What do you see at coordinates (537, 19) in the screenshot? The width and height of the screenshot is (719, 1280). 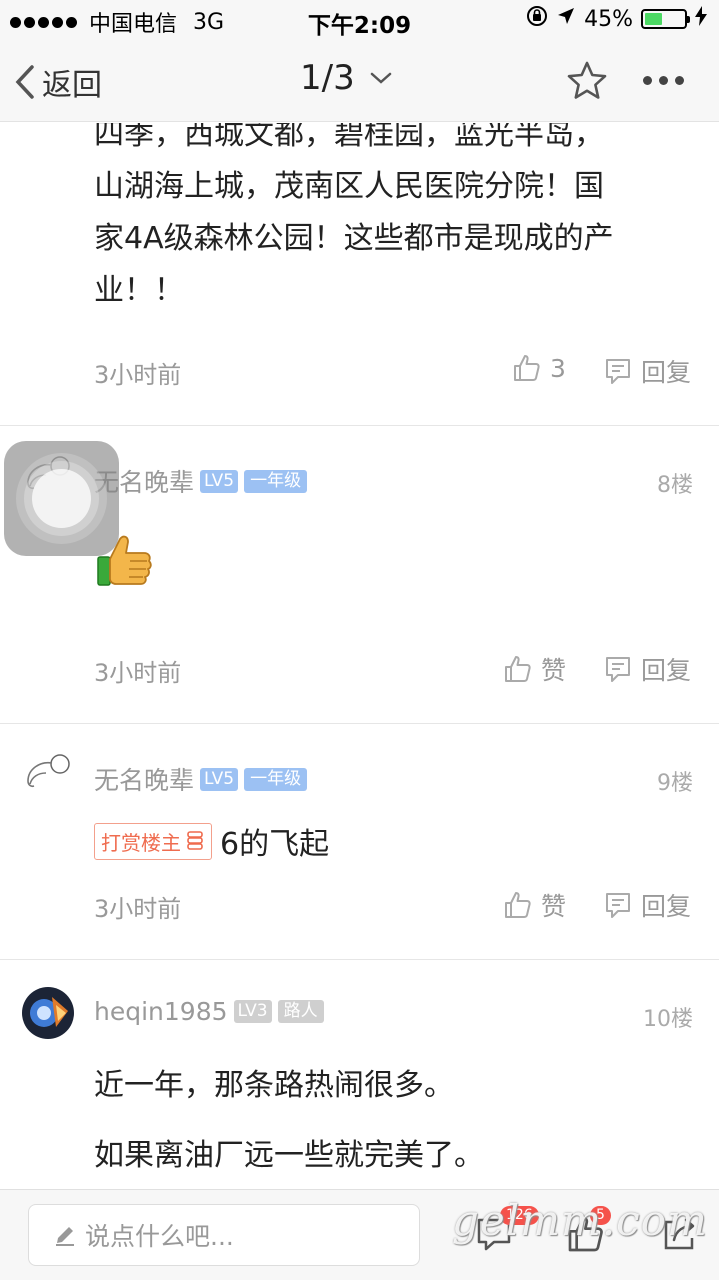 I see `rotation-lock-icon` at bounding box center [537, 19].